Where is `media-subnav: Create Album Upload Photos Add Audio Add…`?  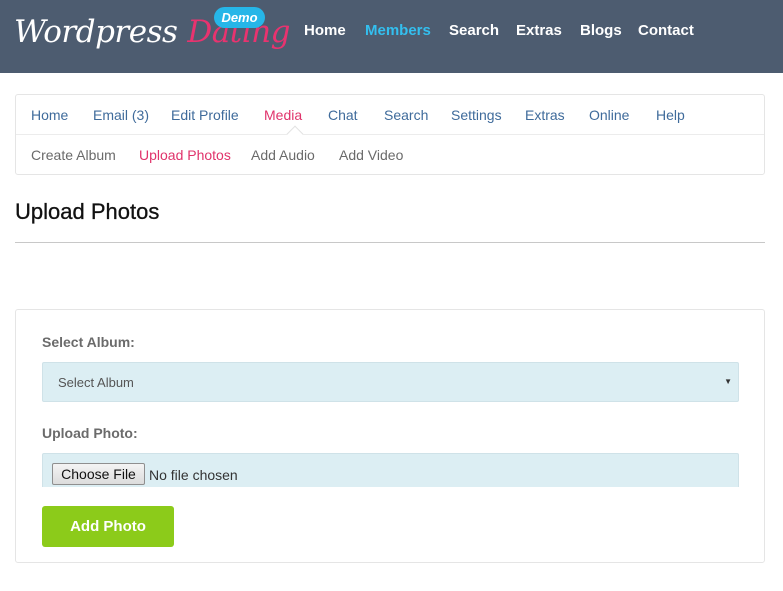 media-subnav: Create Album Upload Photos Add Audio Add… is located at coordinates (390, 154).